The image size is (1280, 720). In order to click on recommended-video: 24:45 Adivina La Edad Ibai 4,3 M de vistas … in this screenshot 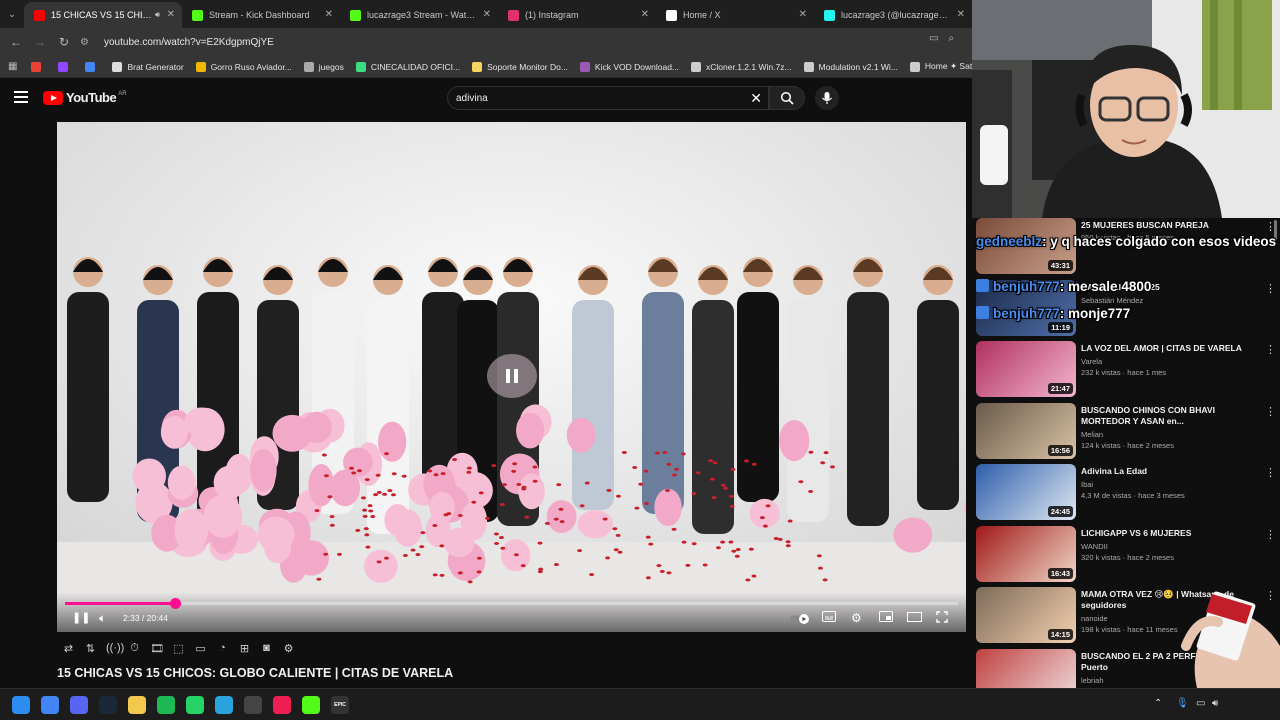, I will do `click(1126, 493)`.